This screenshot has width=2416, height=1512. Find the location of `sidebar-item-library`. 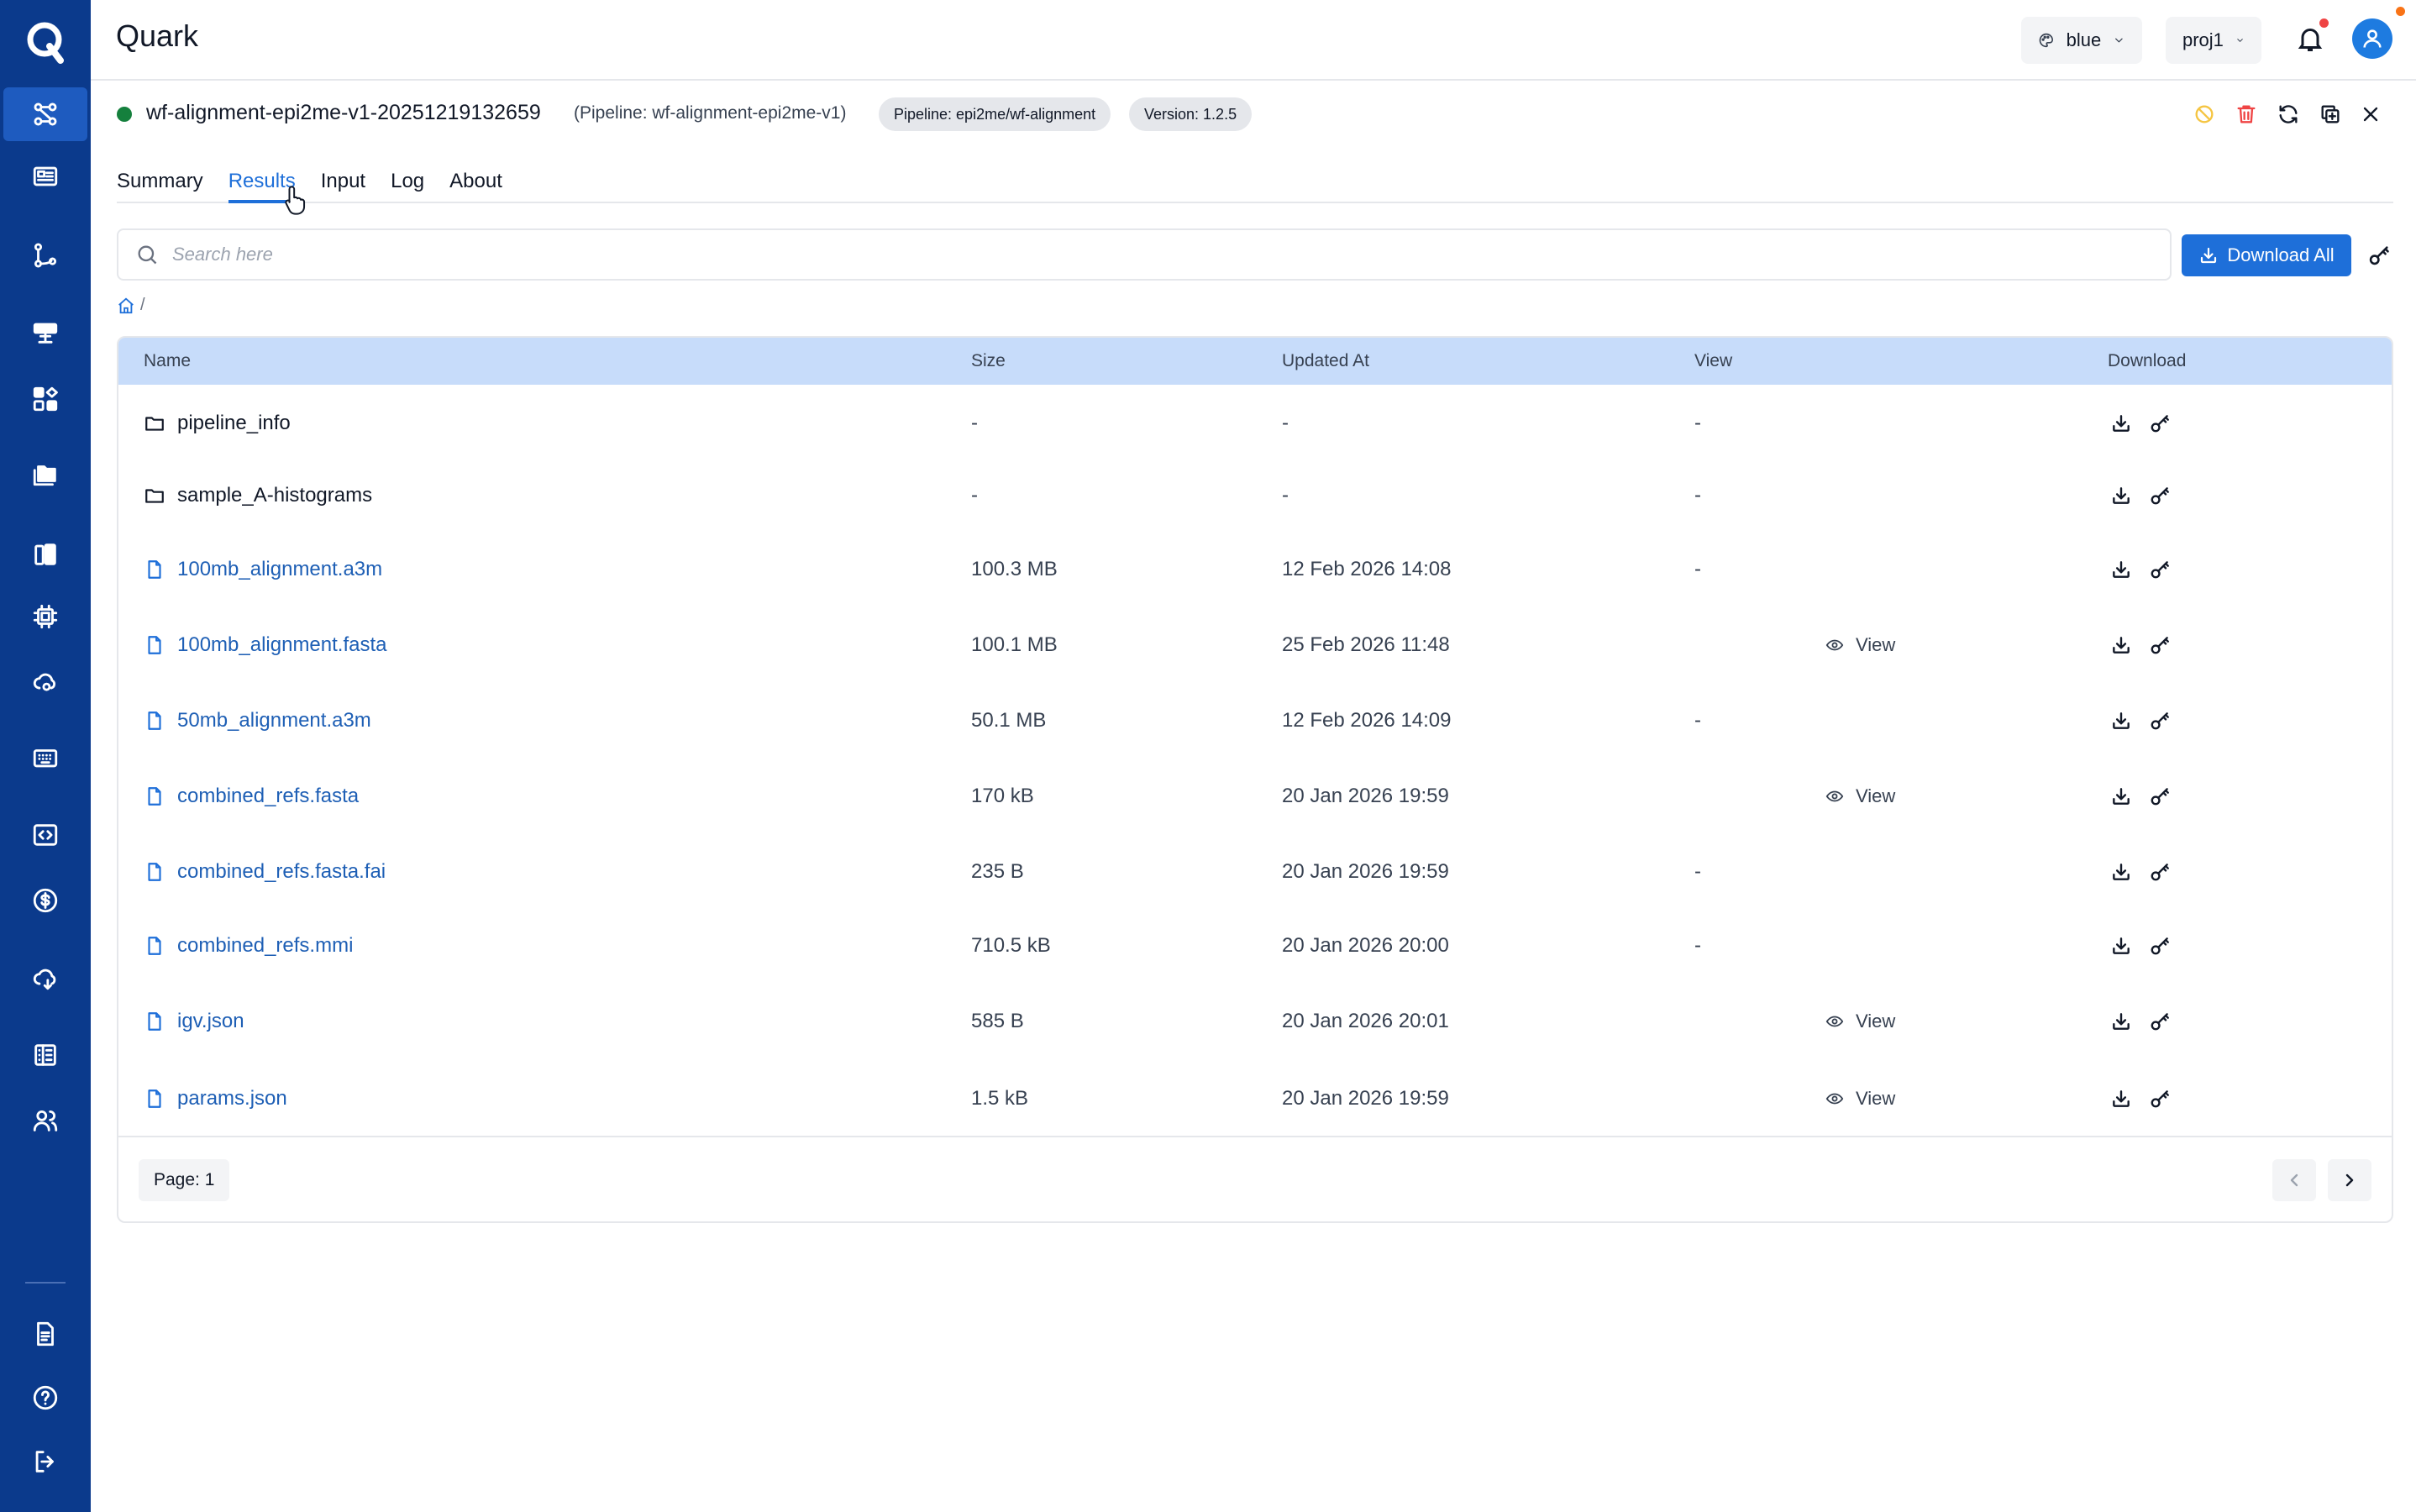

sidebar-item-library is located at coordinates (45, 554).